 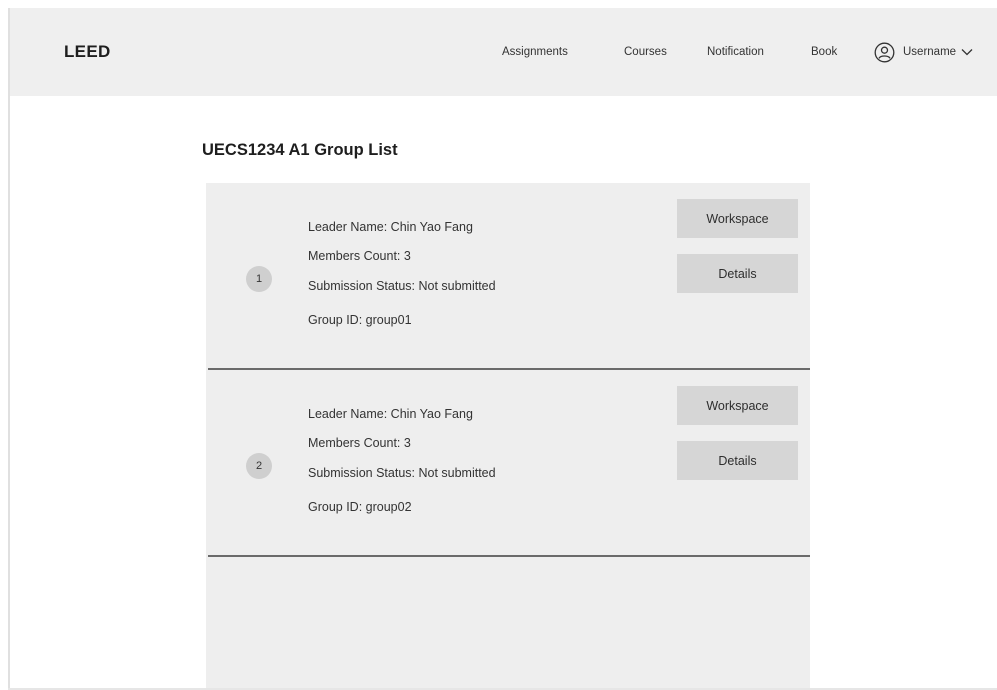 What do you see at coordinates (509, 556) in the screenshot?
I see `divider` at bounding box center [509, 556].